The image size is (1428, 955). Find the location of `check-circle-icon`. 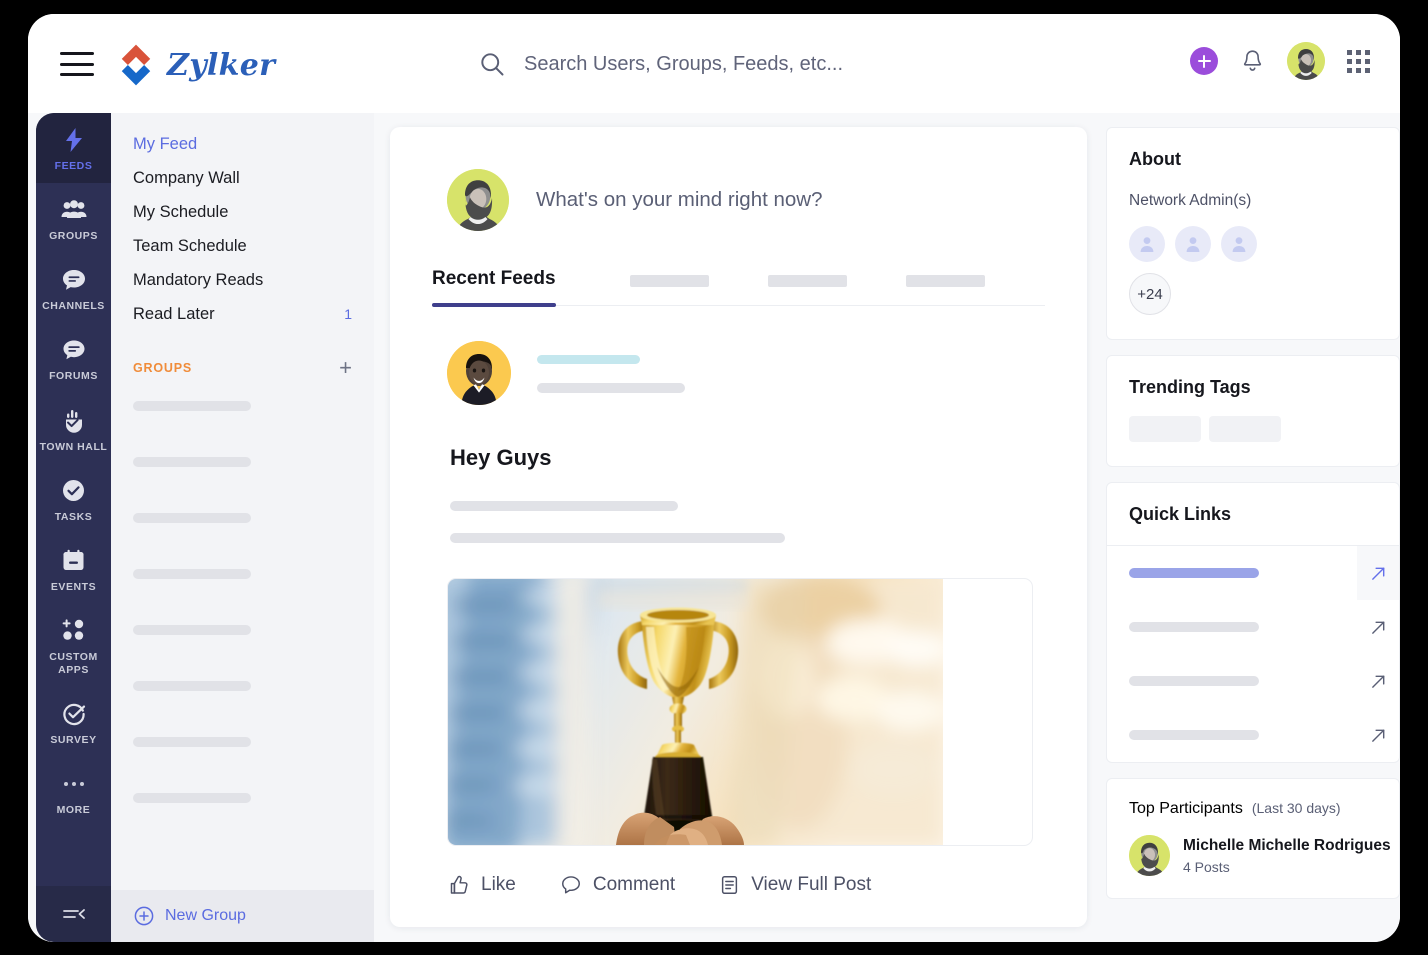

check-circle-icon is located at coordinates (74, 491).